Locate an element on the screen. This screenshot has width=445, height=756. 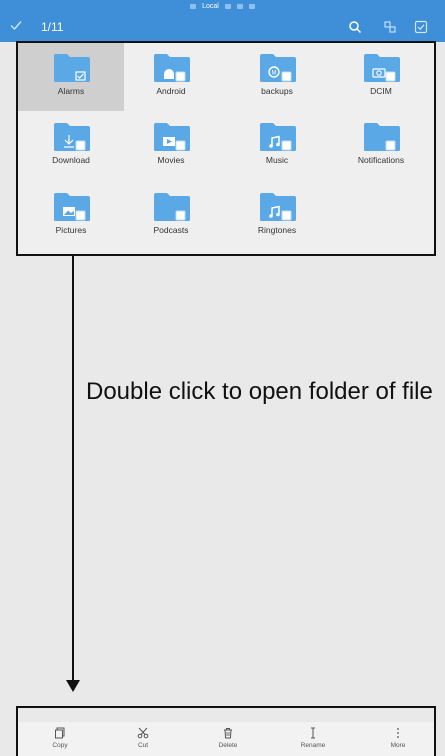
status-strip: Local is located at coordinates (222, 6).